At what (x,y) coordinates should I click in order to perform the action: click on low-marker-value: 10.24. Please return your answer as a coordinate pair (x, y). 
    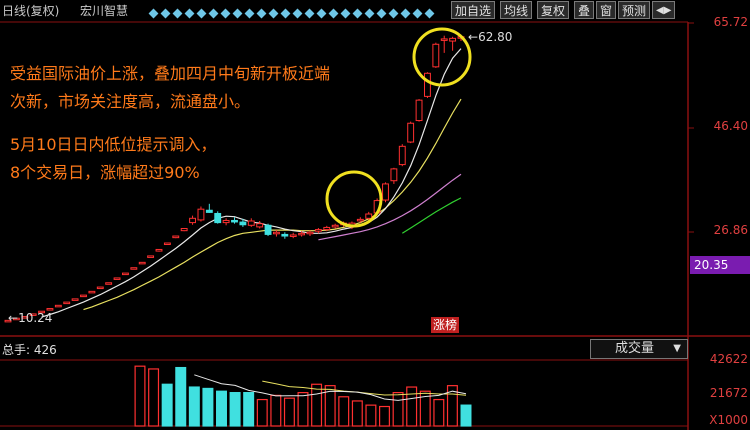
    Looking at the image, I should click on (35, 318).